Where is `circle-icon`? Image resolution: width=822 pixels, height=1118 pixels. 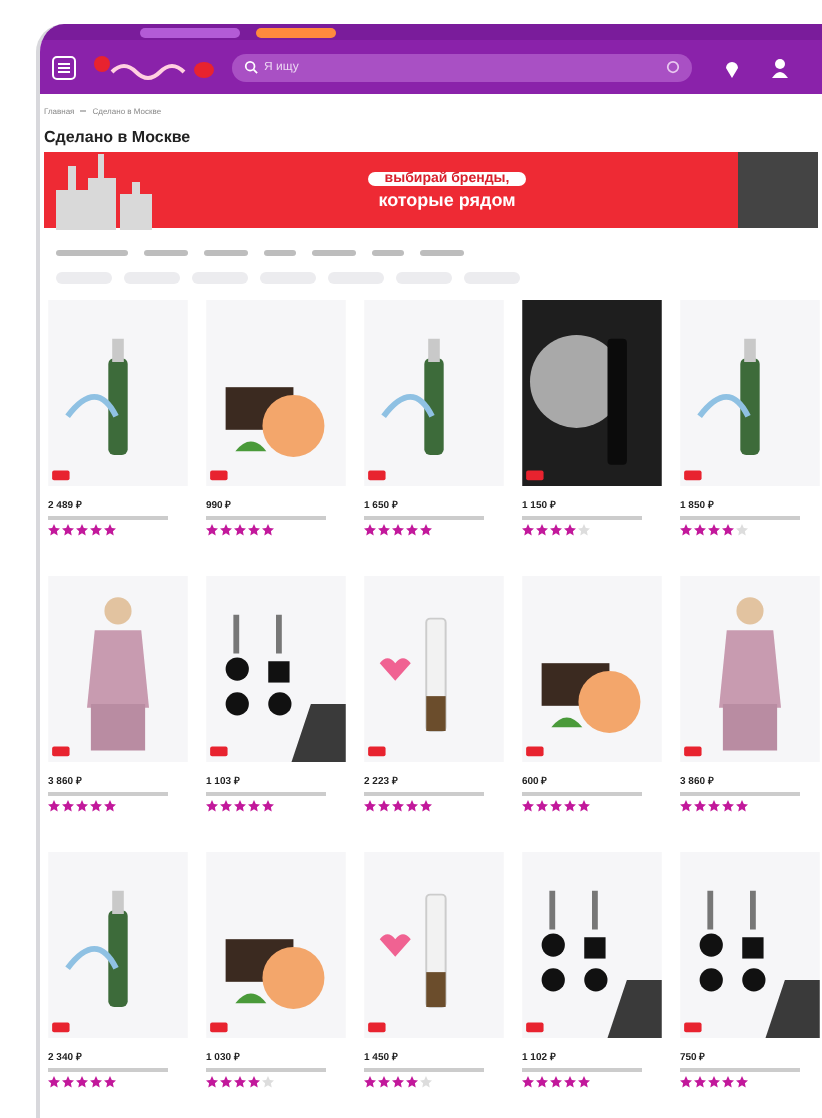 circle-icon is located at coordinates (673, 67).